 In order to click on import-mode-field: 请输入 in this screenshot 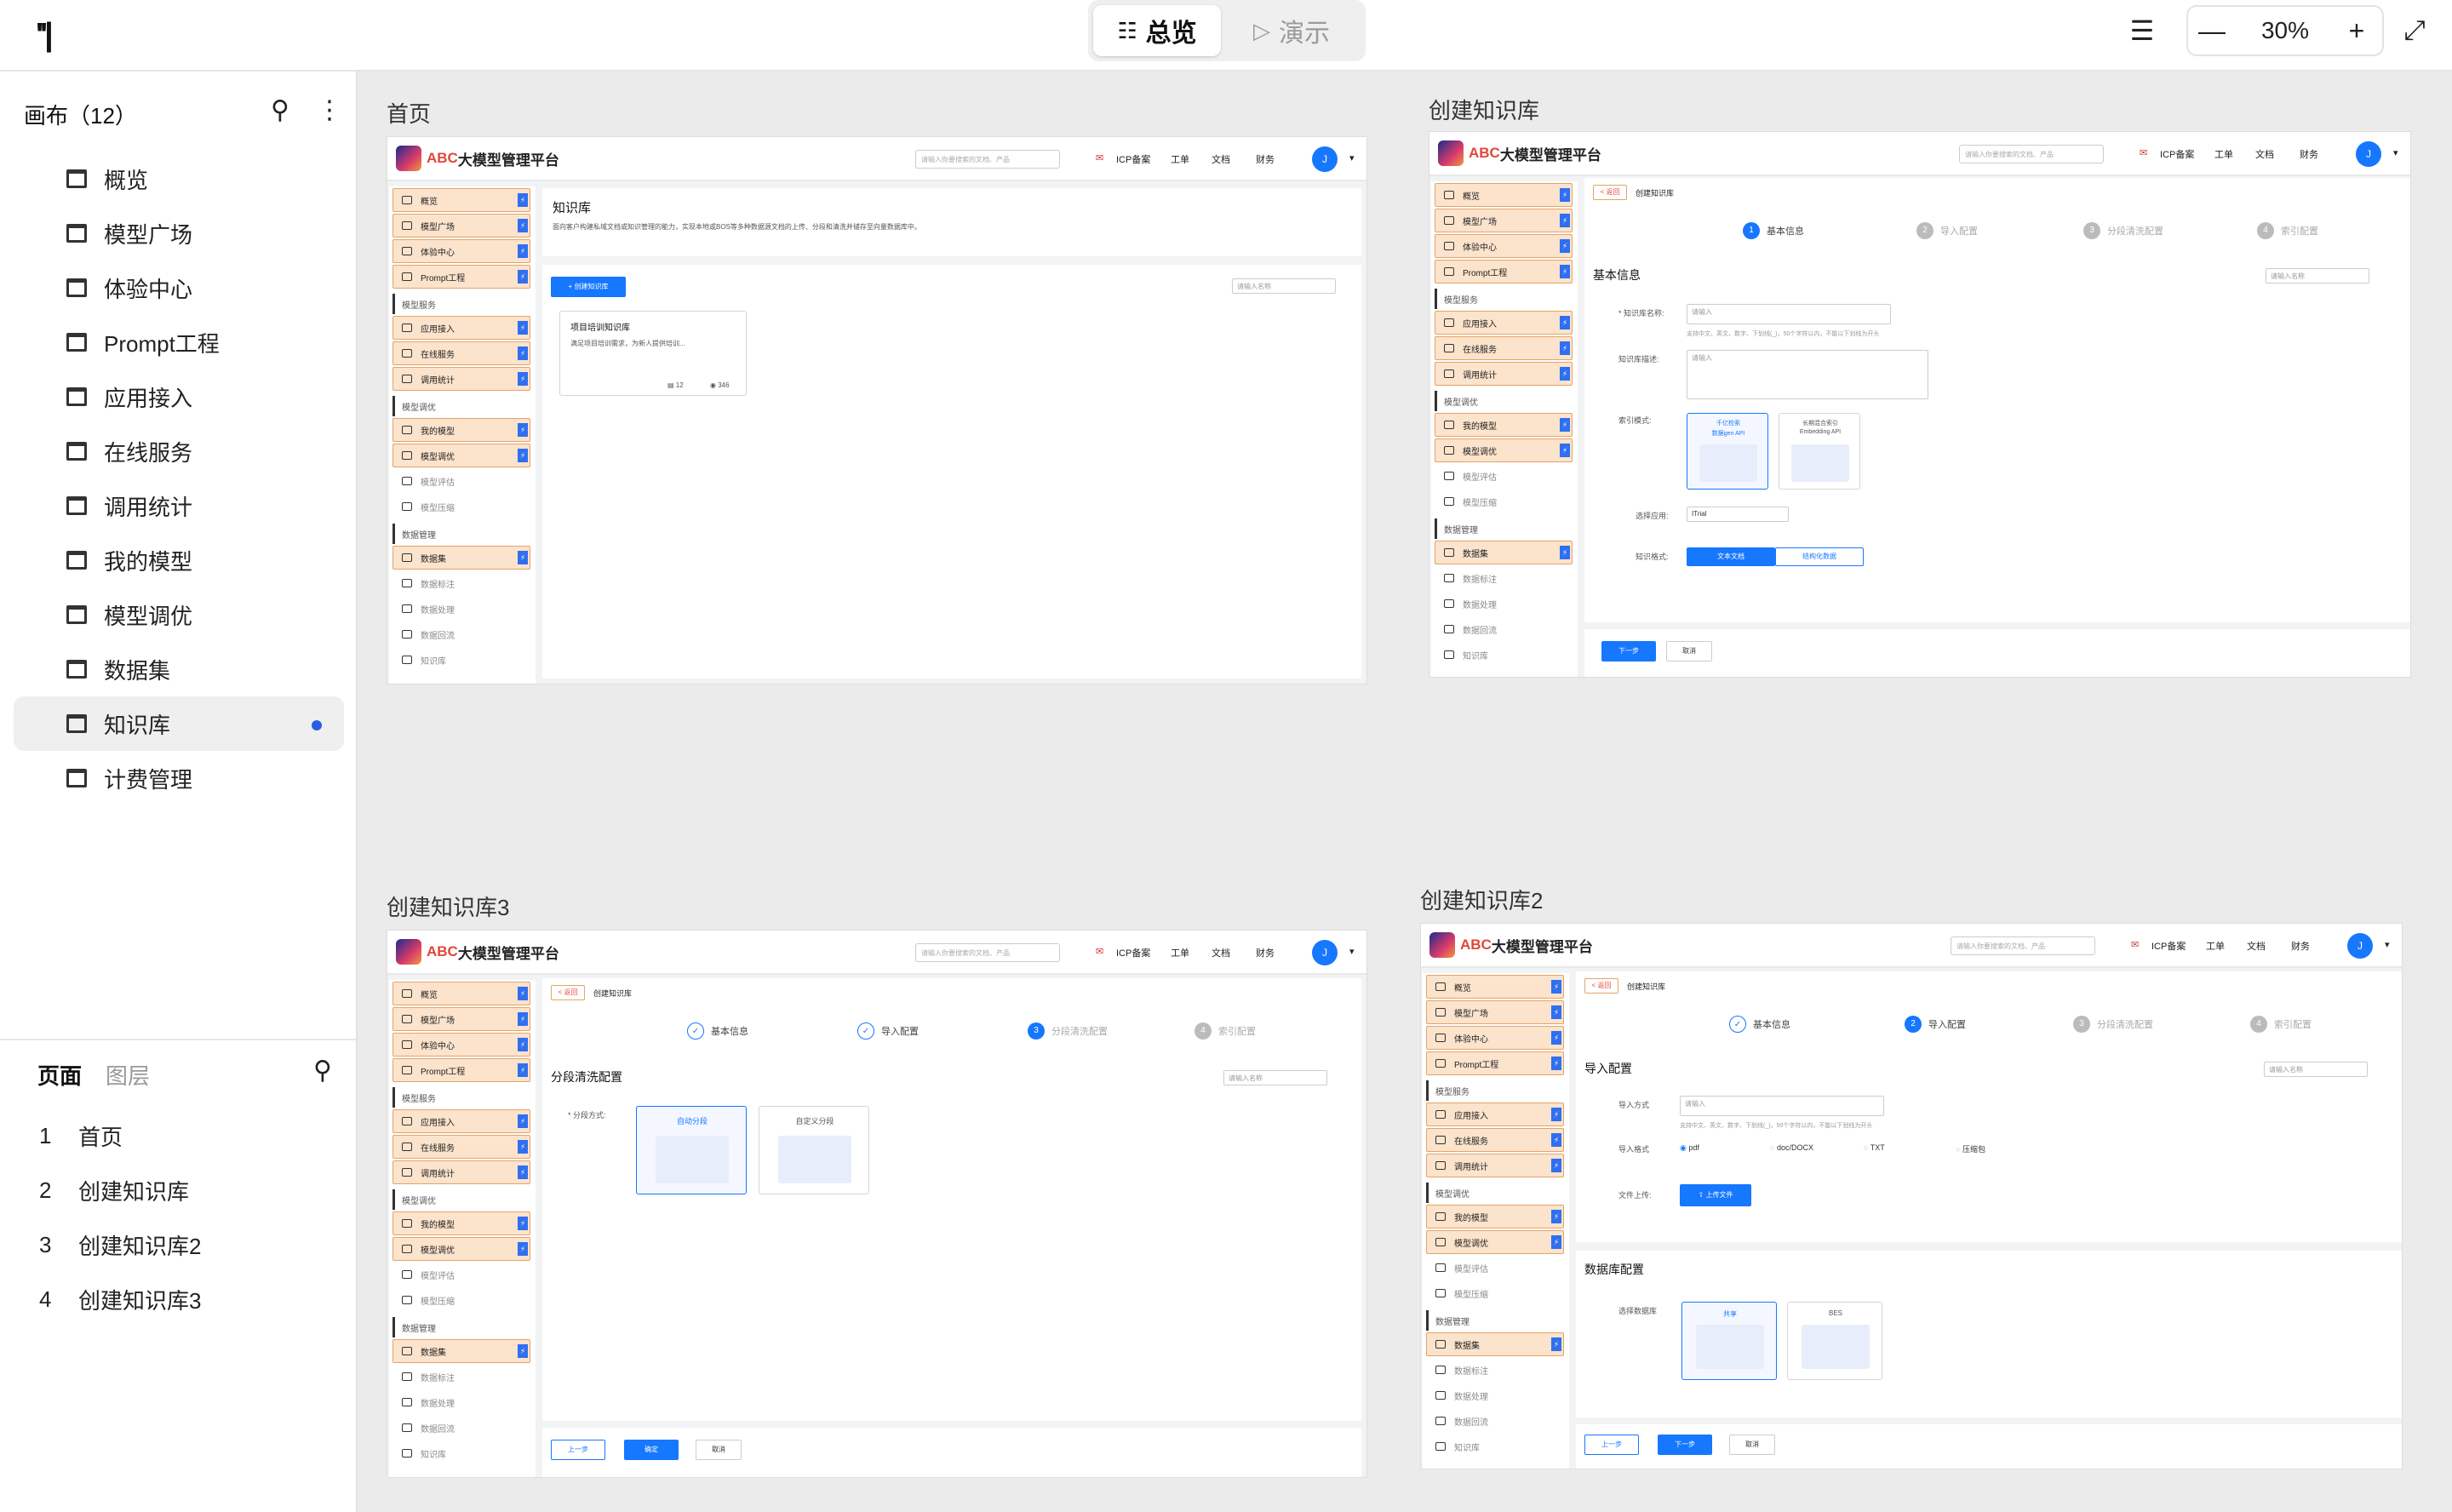, I will do `click(1782, 1106)`.